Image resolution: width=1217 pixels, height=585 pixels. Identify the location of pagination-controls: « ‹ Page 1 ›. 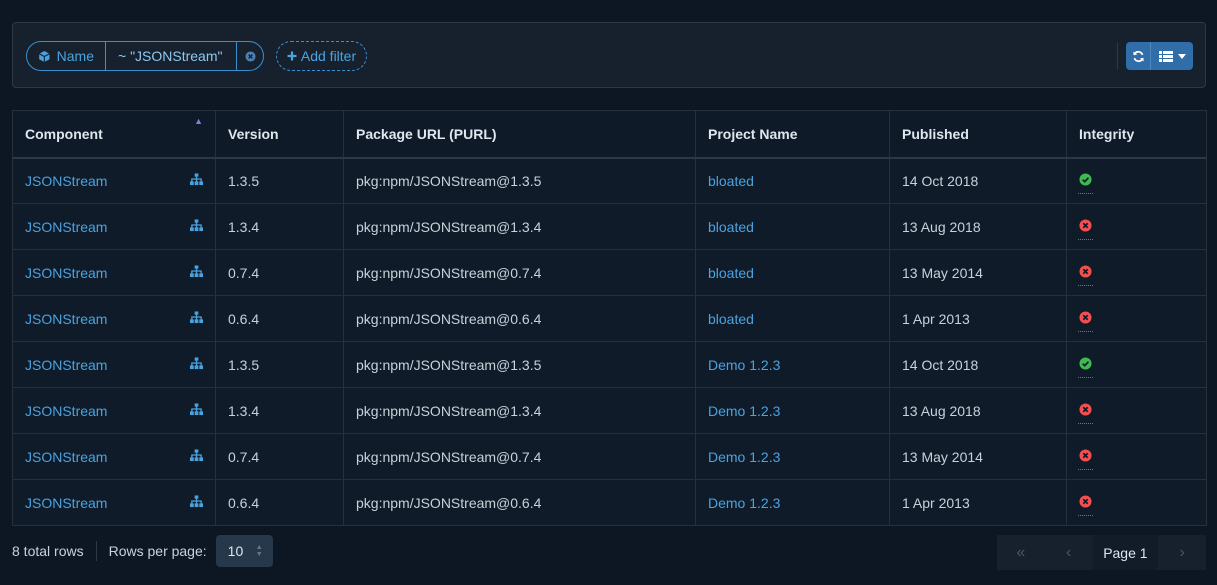
(1101, 552).